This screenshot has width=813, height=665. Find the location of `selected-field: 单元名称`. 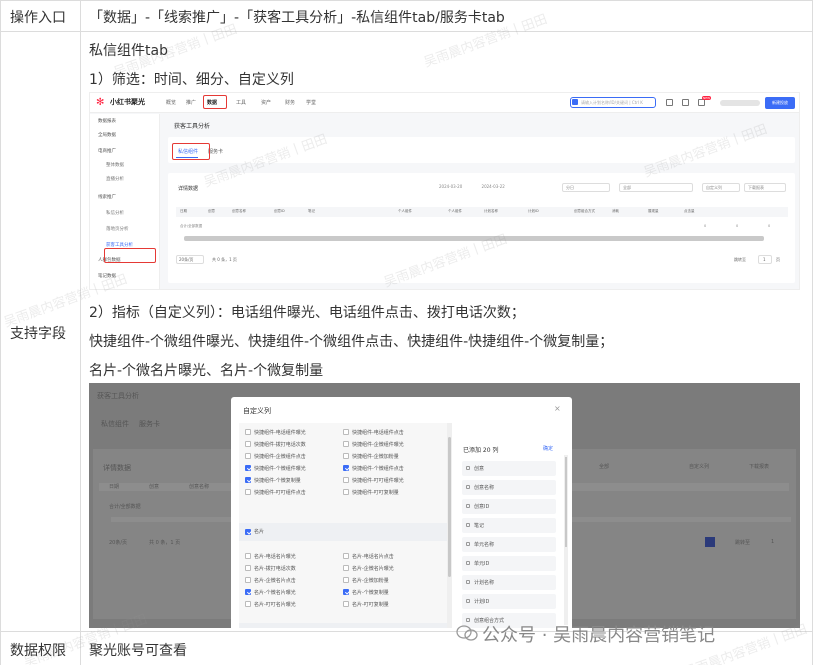

selected-field: 单元名称 is located at coordinates (509, 544).